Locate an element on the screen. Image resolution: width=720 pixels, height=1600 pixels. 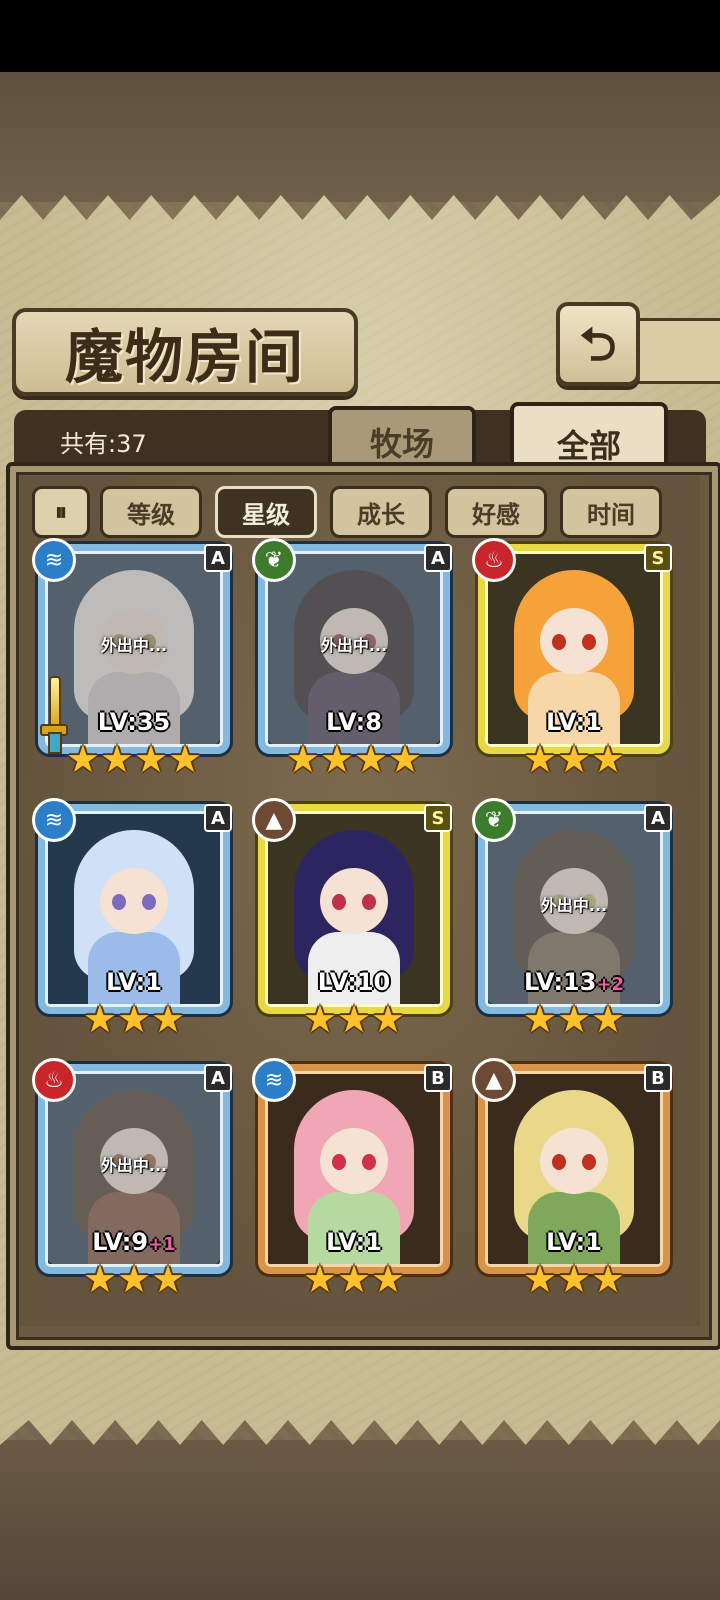
sort-growth-button: 成长 is located at coordinates (381, 512).